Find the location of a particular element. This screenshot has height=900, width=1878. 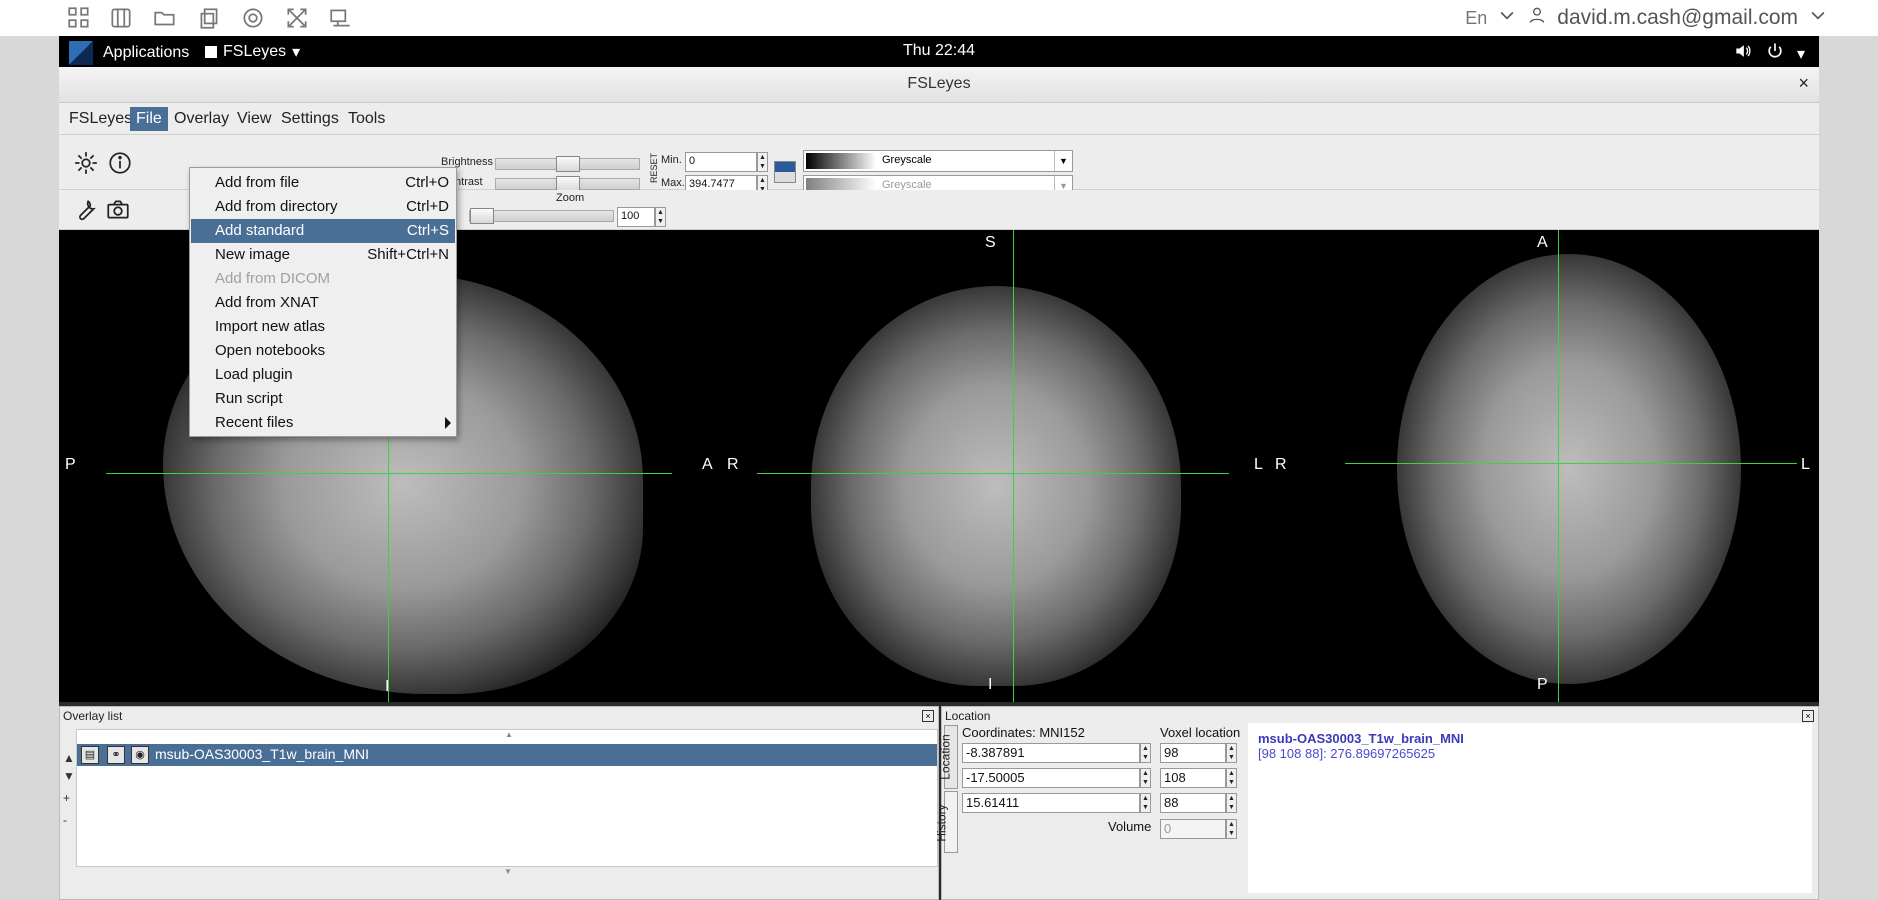

sagittal-bottom-label: I is located at coordinates (387, 686).